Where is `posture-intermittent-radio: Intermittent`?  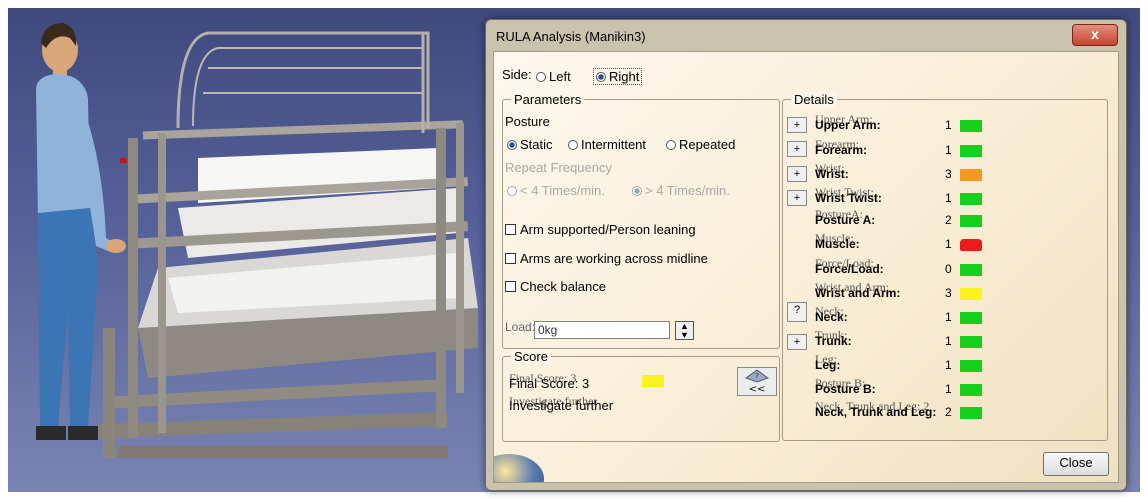
posture-intermittent-radio: Intermittent is located at coordinates (607, 144).